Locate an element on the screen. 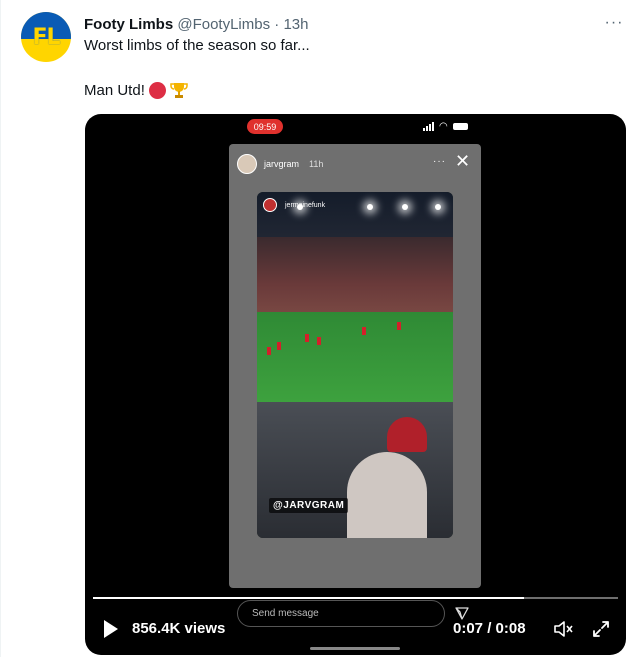 This screenshot has width=640, height=657. inner-story-username: jermainefunk is located at coordinates (305, 205).